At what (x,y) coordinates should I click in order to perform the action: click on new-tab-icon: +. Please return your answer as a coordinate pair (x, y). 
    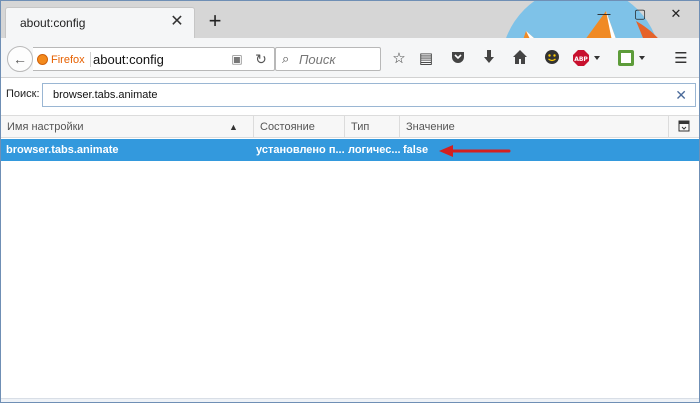
    Looking at the image, I should click on (215, 21).